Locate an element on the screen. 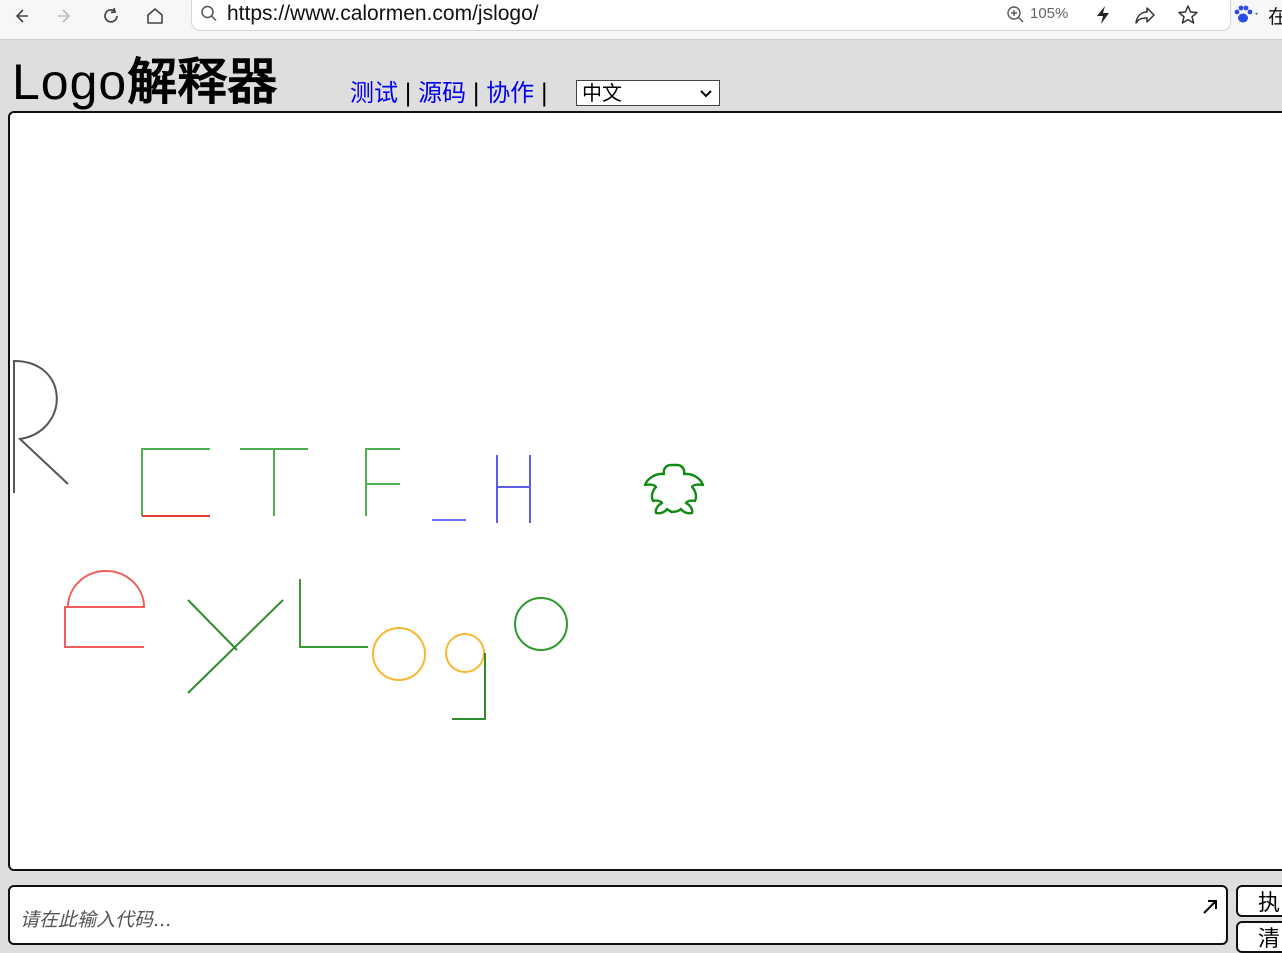 Image resolution: width=1282 pixels, height=953 pixels. header-links: 测试 | 源码 | 协作 | is located at coordinates (452, 93).